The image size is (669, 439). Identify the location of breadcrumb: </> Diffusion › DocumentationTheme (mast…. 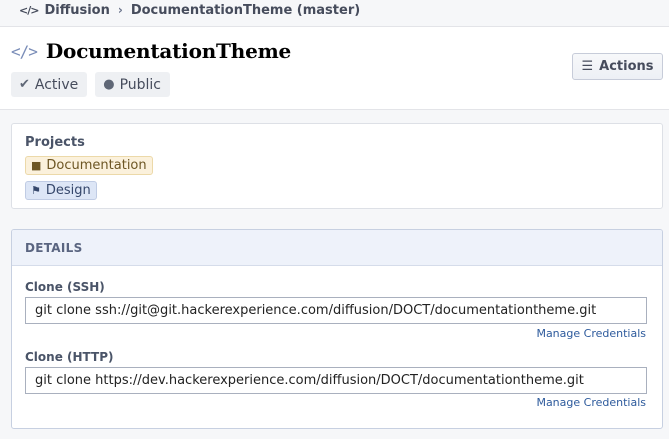
(334, 10).